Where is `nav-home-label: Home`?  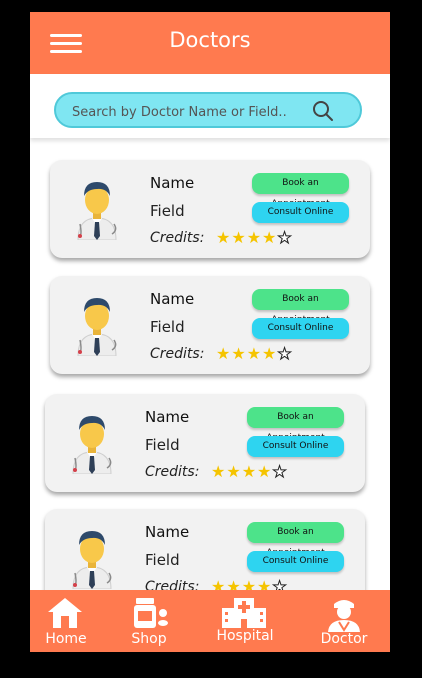
nav-home-label: Home is located at coordinates (66, 639).